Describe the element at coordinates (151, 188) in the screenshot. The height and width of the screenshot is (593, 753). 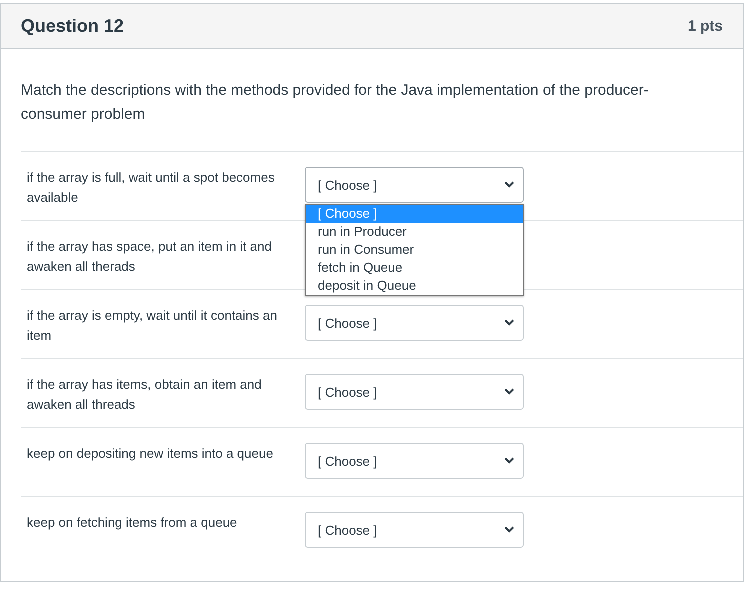
I see `match-description: if the array is full, wait until a spot becomes available` at that location.